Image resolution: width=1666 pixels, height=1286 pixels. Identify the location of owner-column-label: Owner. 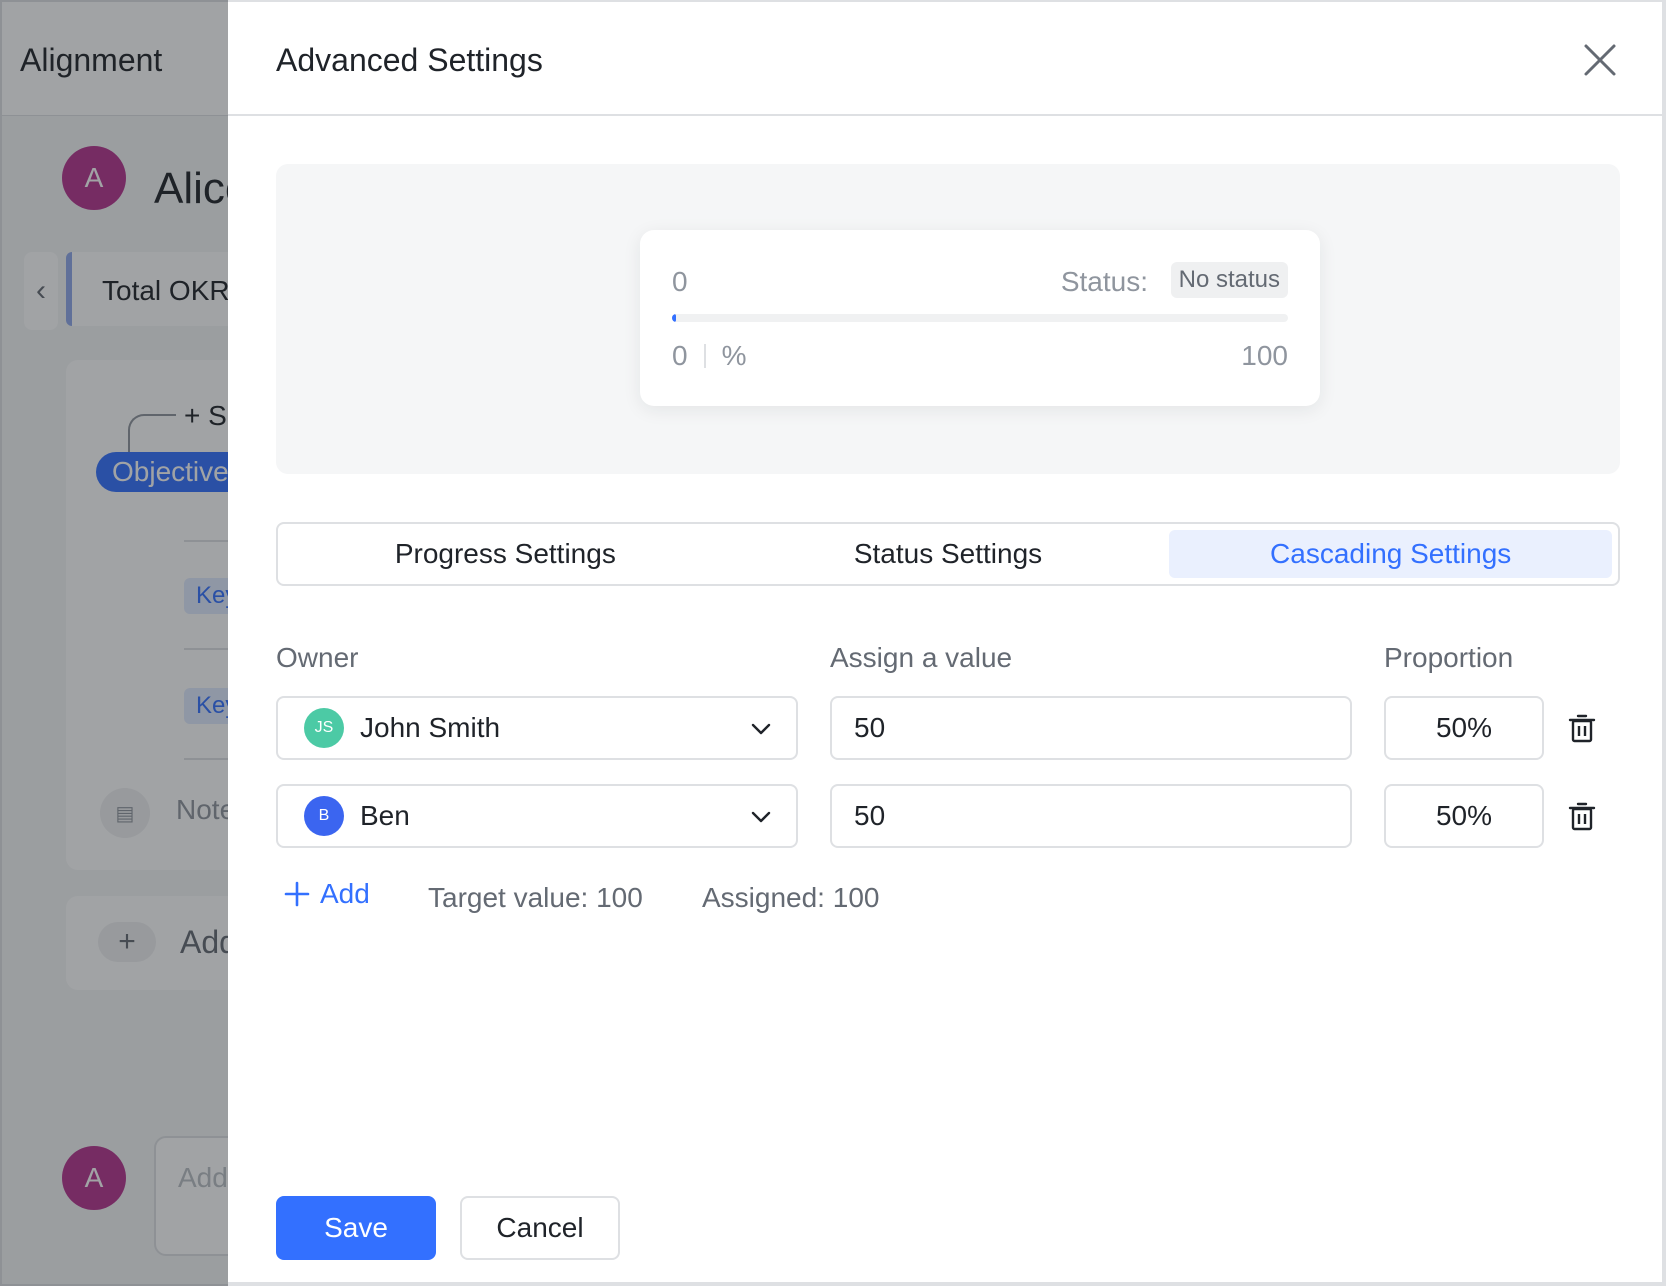
(317, 657).